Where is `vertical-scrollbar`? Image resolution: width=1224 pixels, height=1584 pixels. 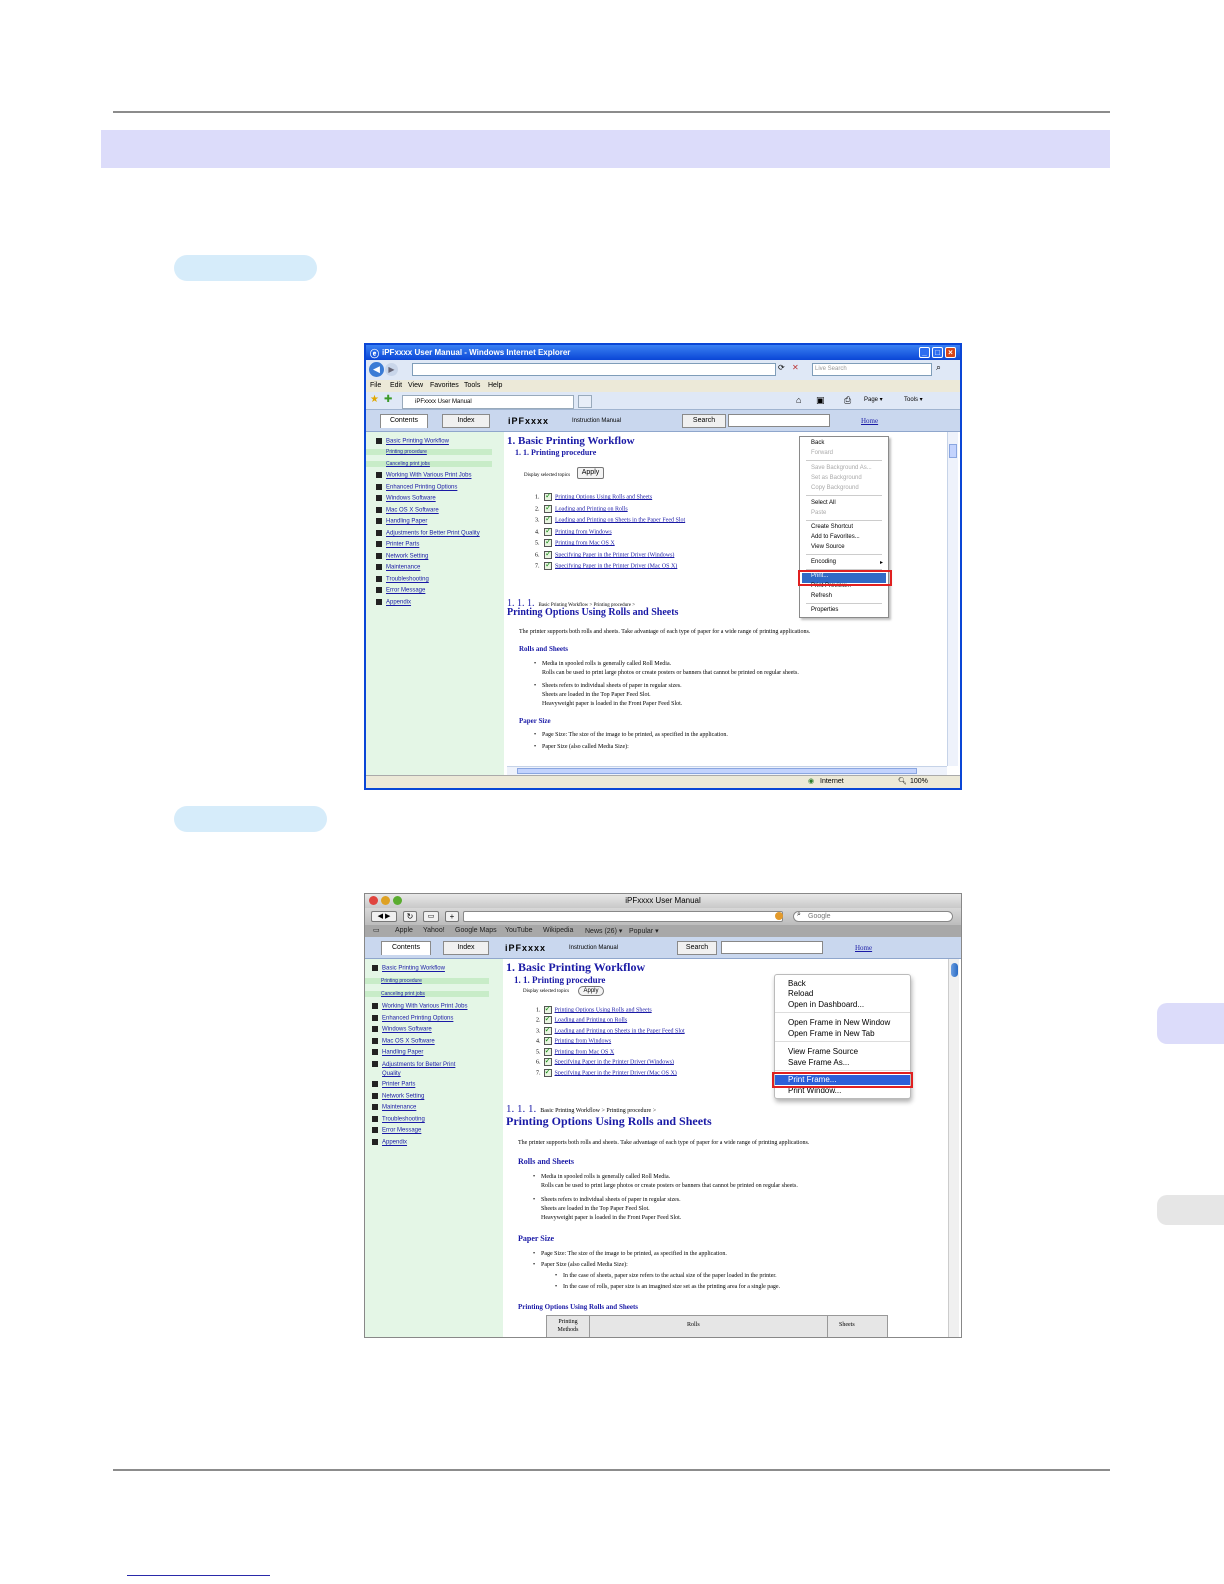 vertical-scrollbar is located at coordinates (953, 1148).